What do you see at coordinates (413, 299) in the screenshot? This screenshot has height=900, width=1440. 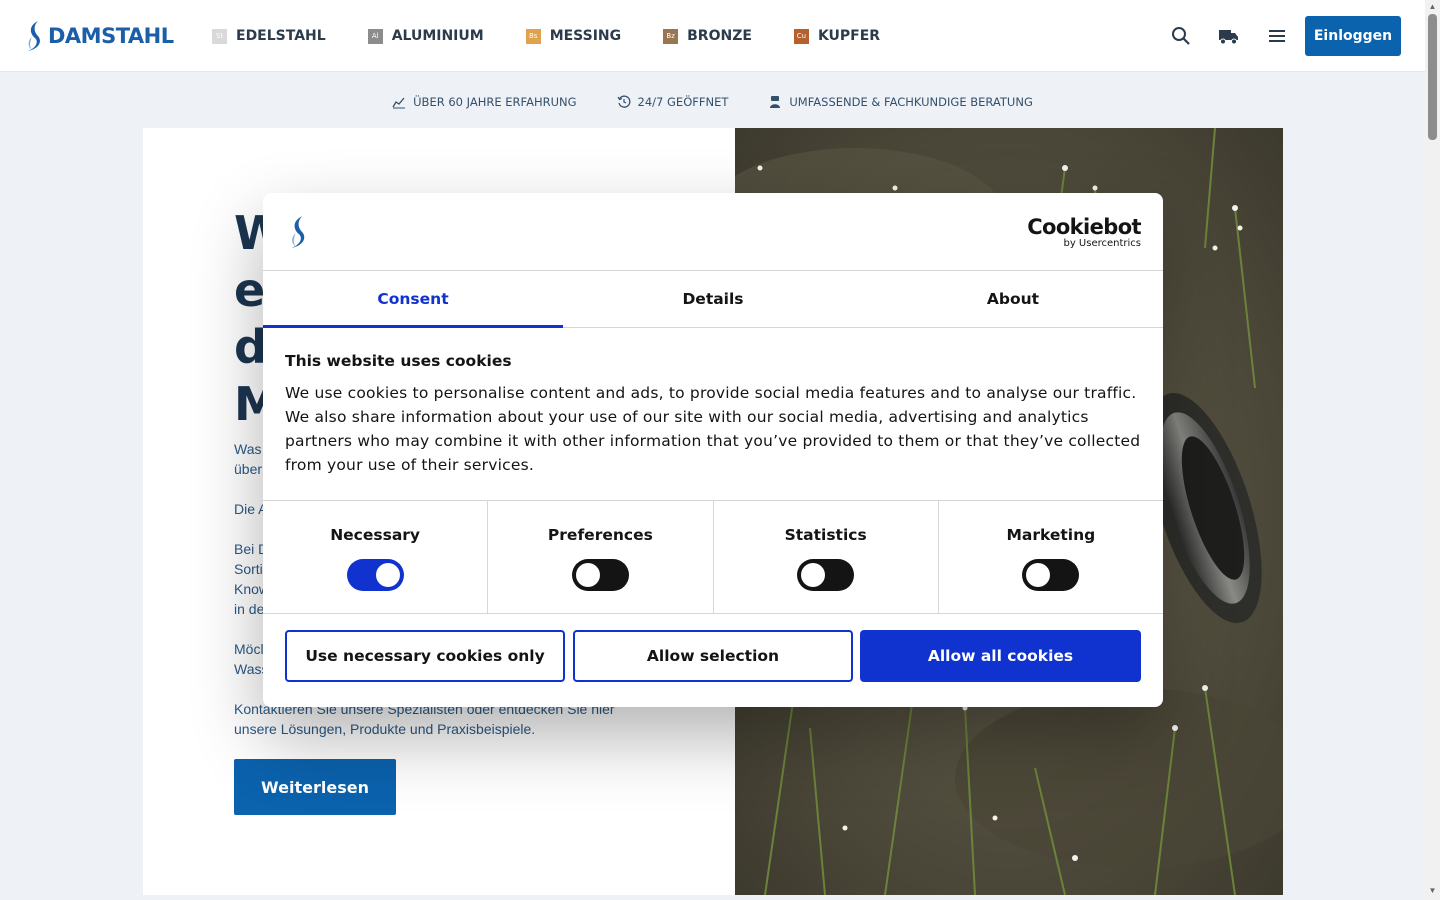 I see `tab-consent: Consent` at bounding box center [413, 299].